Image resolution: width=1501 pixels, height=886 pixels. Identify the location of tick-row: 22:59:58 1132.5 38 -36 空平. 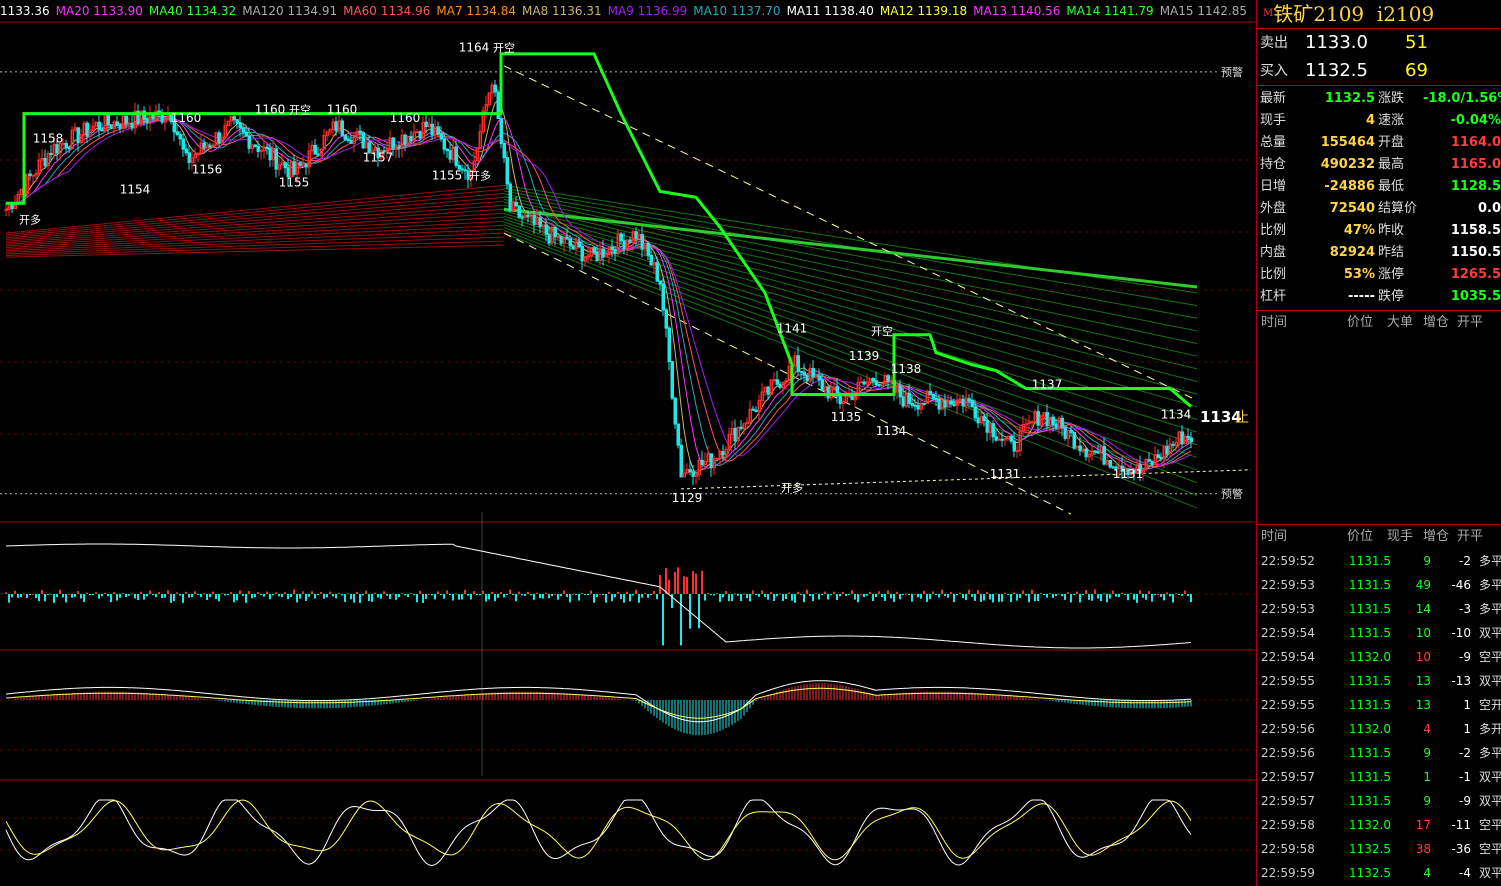
(1379, 849).